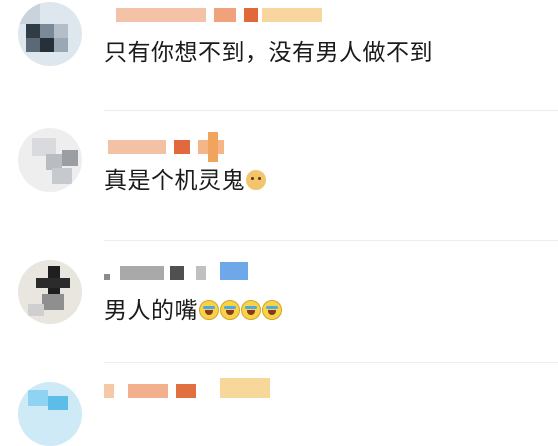  I want to click on comment-text: 真是个机灵鬼, so click(185, 181).